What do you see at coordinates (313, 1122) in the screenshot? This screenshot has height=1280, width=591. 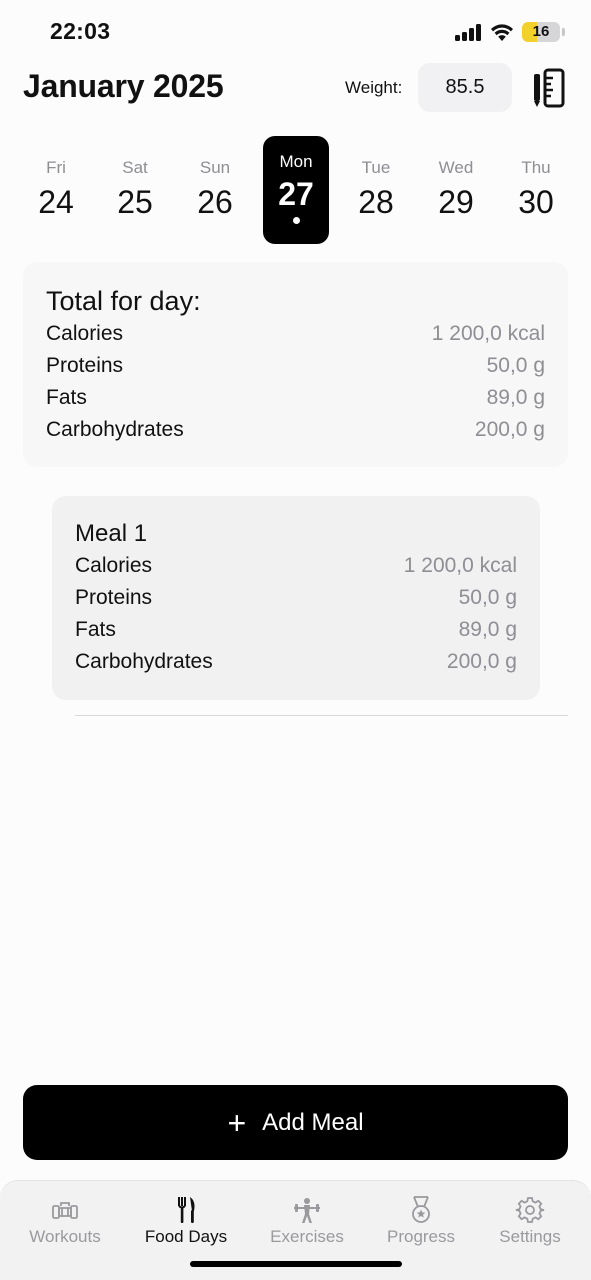 I see `add-meal-label: Add Meal` at bounding box center [313, 1122].